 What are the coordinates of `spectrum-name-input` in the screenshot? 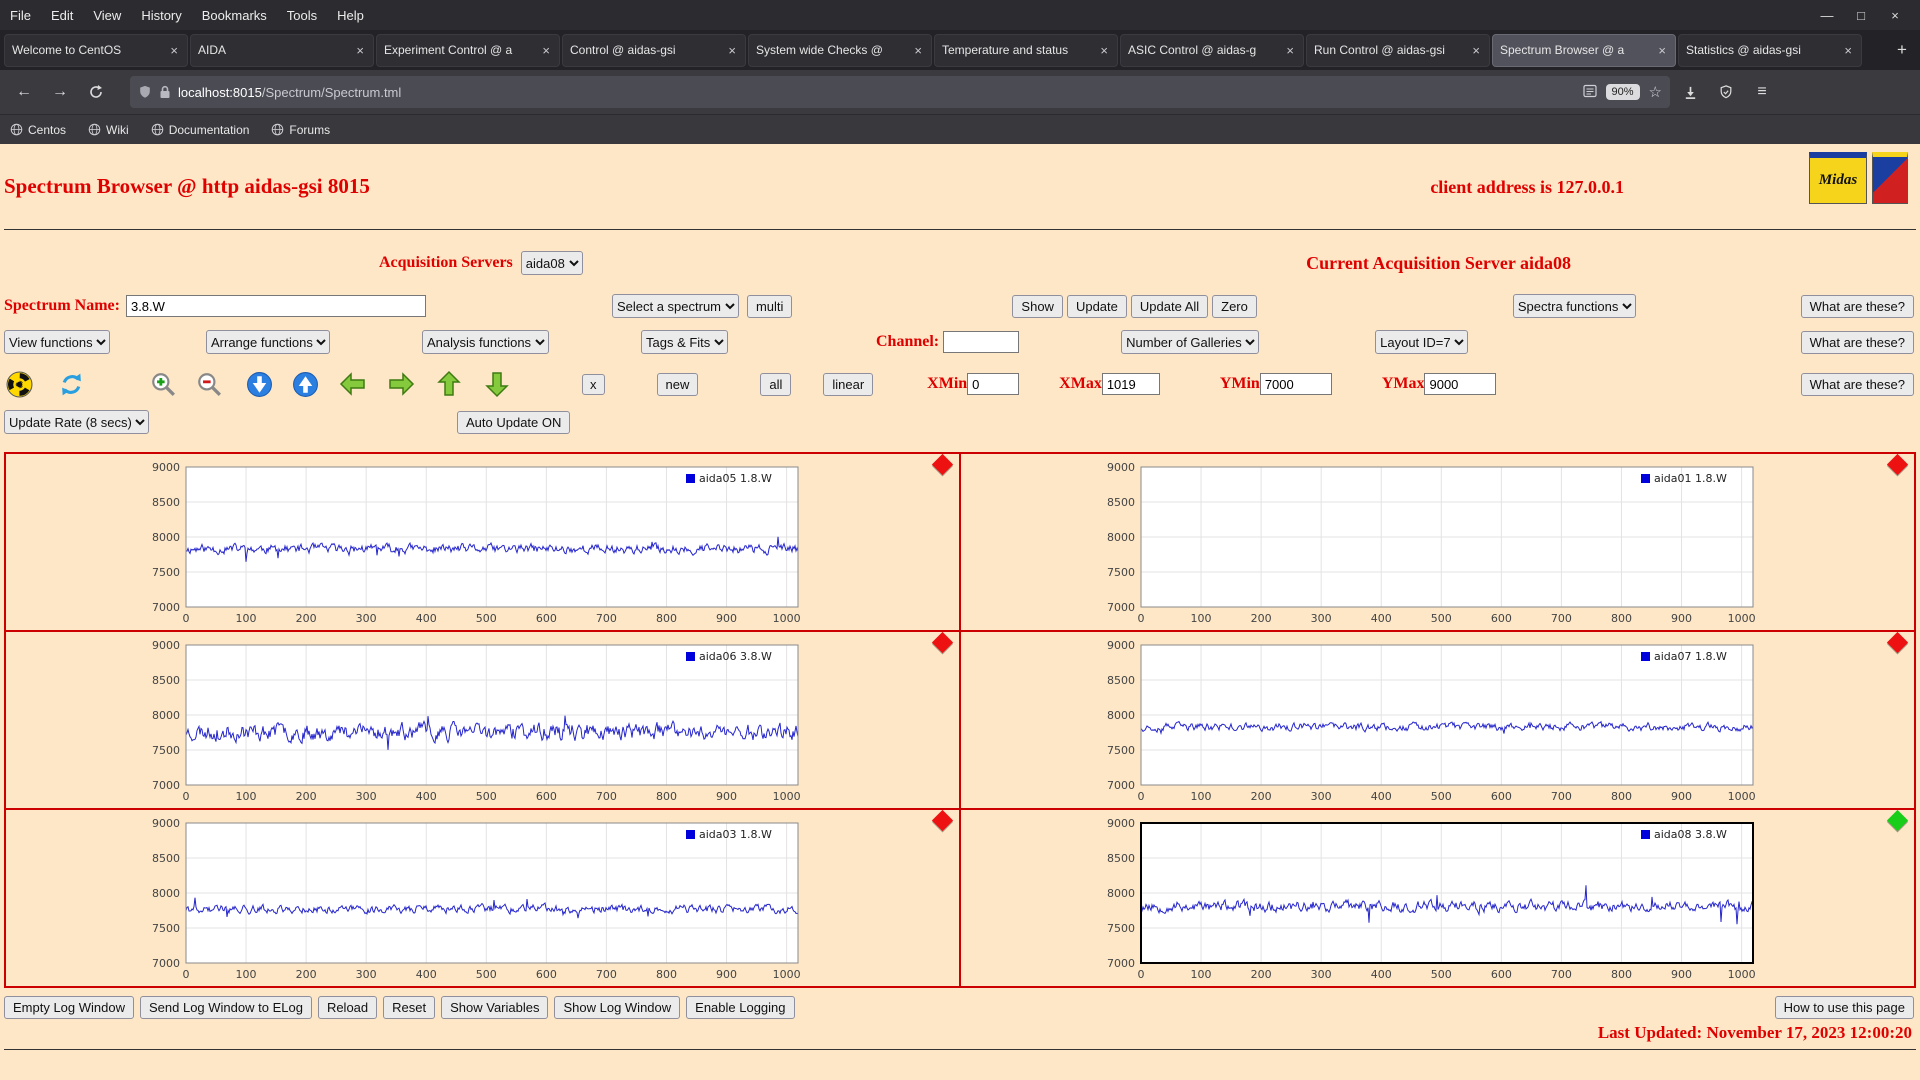 It's located at (275, 306).